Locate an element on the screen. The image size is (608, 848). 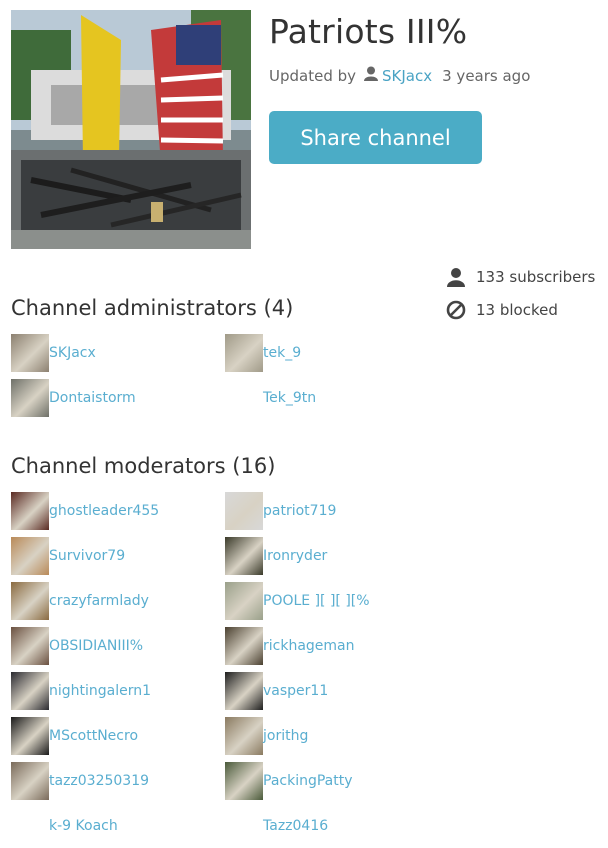
member-item: Survivor79 is located at coordinates (68, 556).